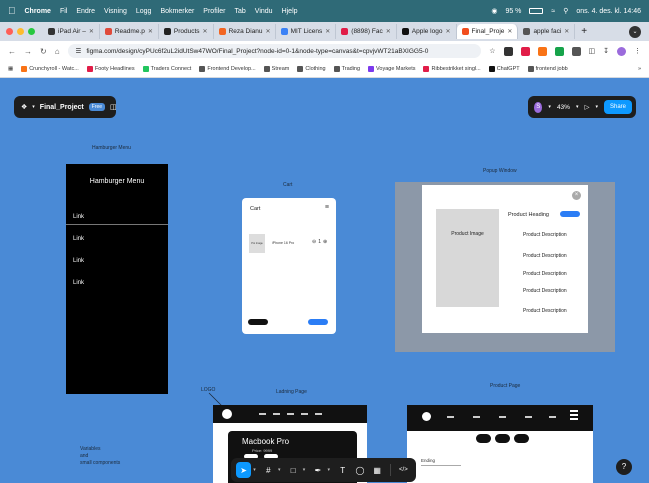 The width and height of the screenshot is (649, 483). Describe the element at coordinates (504, 69) in the screenshot. I see `bookmark-item: ChatGPT` at that location.